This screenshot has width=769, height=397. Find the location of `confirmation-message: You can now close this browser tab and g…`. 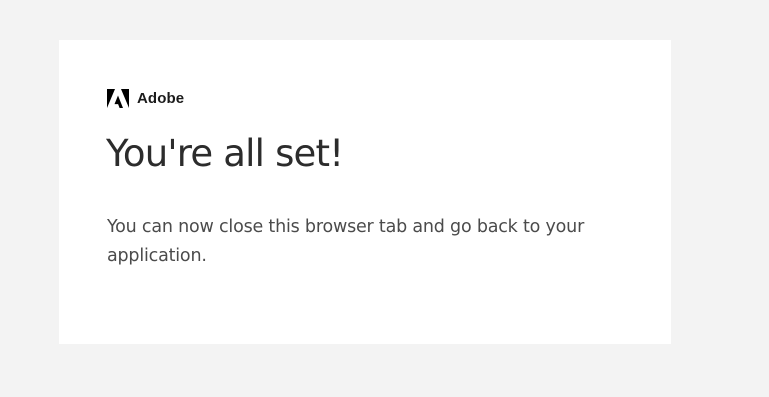

confirmation-message: You can now close this browser tab and g… is located at coordinates (346, 241).